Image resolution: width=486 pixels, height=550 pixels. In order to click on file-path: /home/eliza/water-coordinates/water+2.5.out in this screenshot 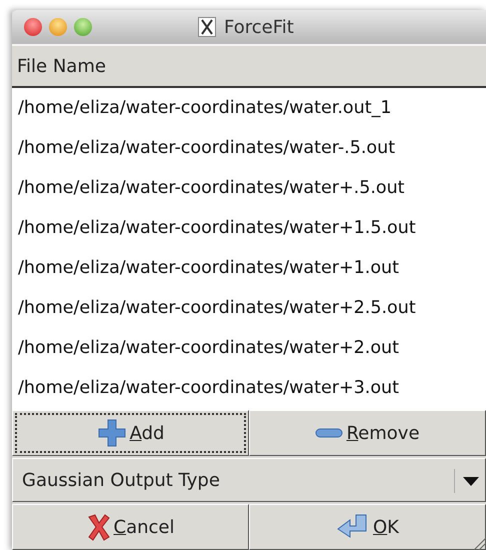, I will do `click(249, 308)`.